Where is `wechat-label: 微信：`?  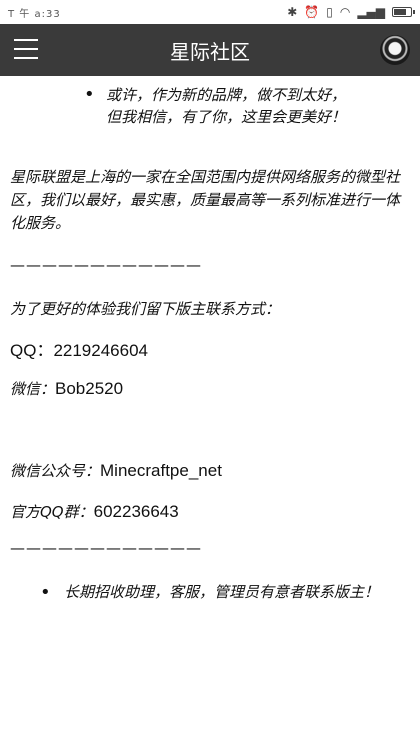 wechat-label: 微信： is located at coordinates (33, 389).